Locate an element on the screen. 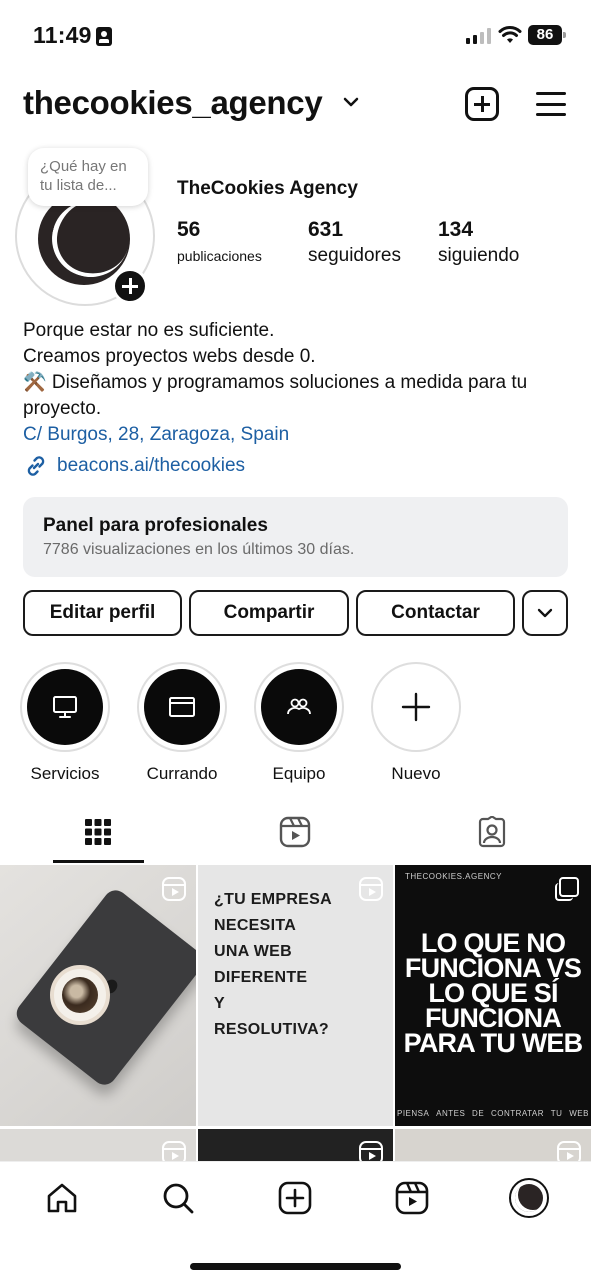 This screenshot has width=591, height=1280. bio-address-link: C/ Burgos, 28, Zaragoza, Spain is located at coordinates (295, 435).